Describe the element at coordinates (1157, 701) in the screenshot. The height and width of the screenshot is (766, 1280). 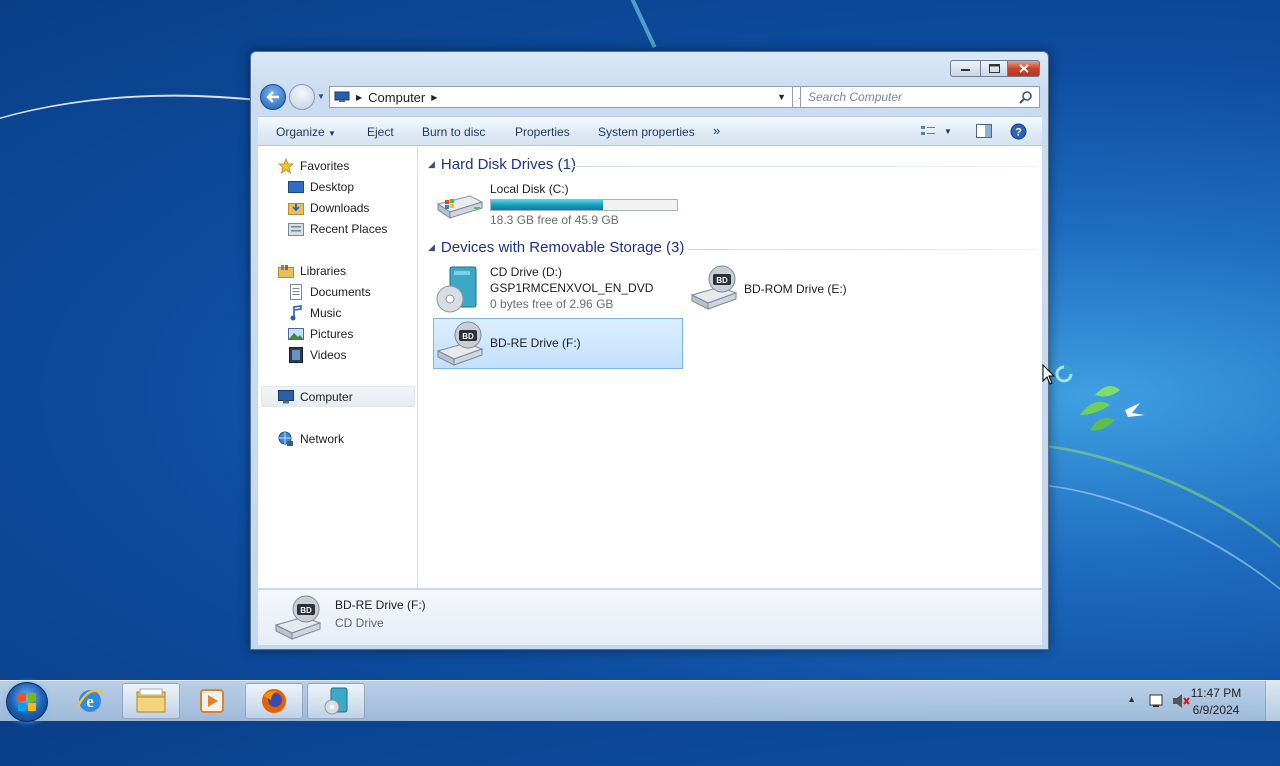
I see `action-center-icon` at that location.